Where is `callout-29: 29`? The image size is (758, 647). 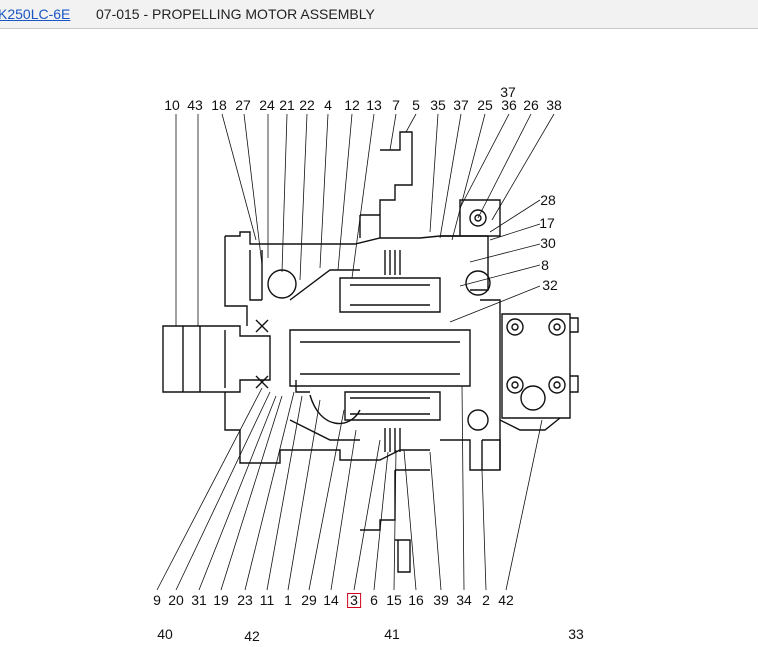 callout-29: 29 is located at coordinates (309, 600).